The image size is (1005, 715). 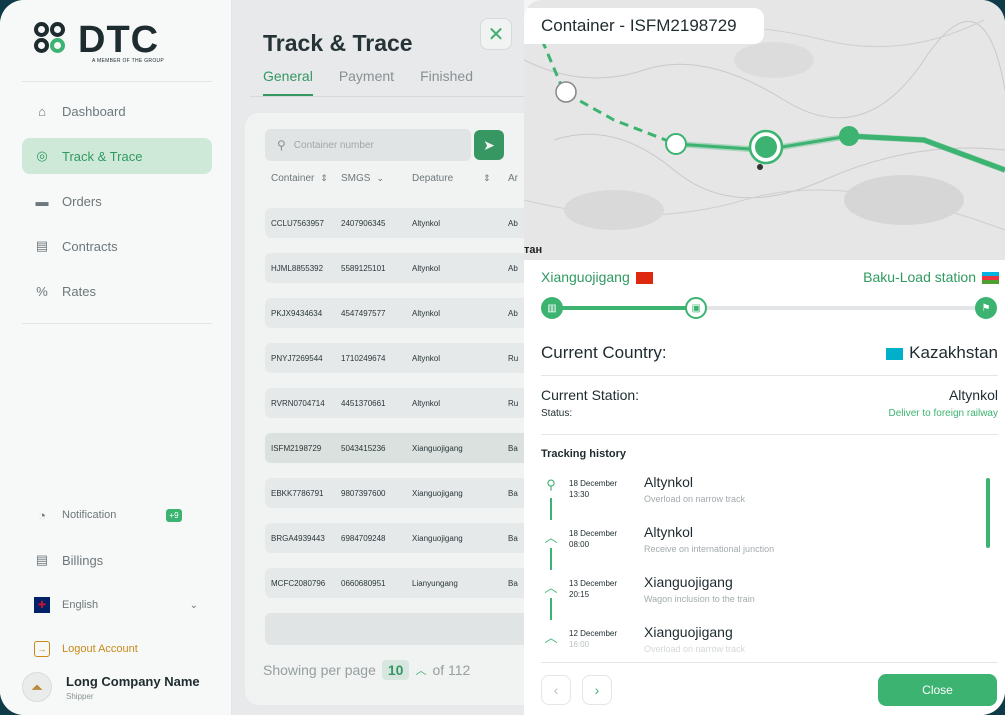 What do you see at coordinates (919, 277) in the screenshot?
I see `destination-station: Baku-Load station` at bounding box center [919, 277].